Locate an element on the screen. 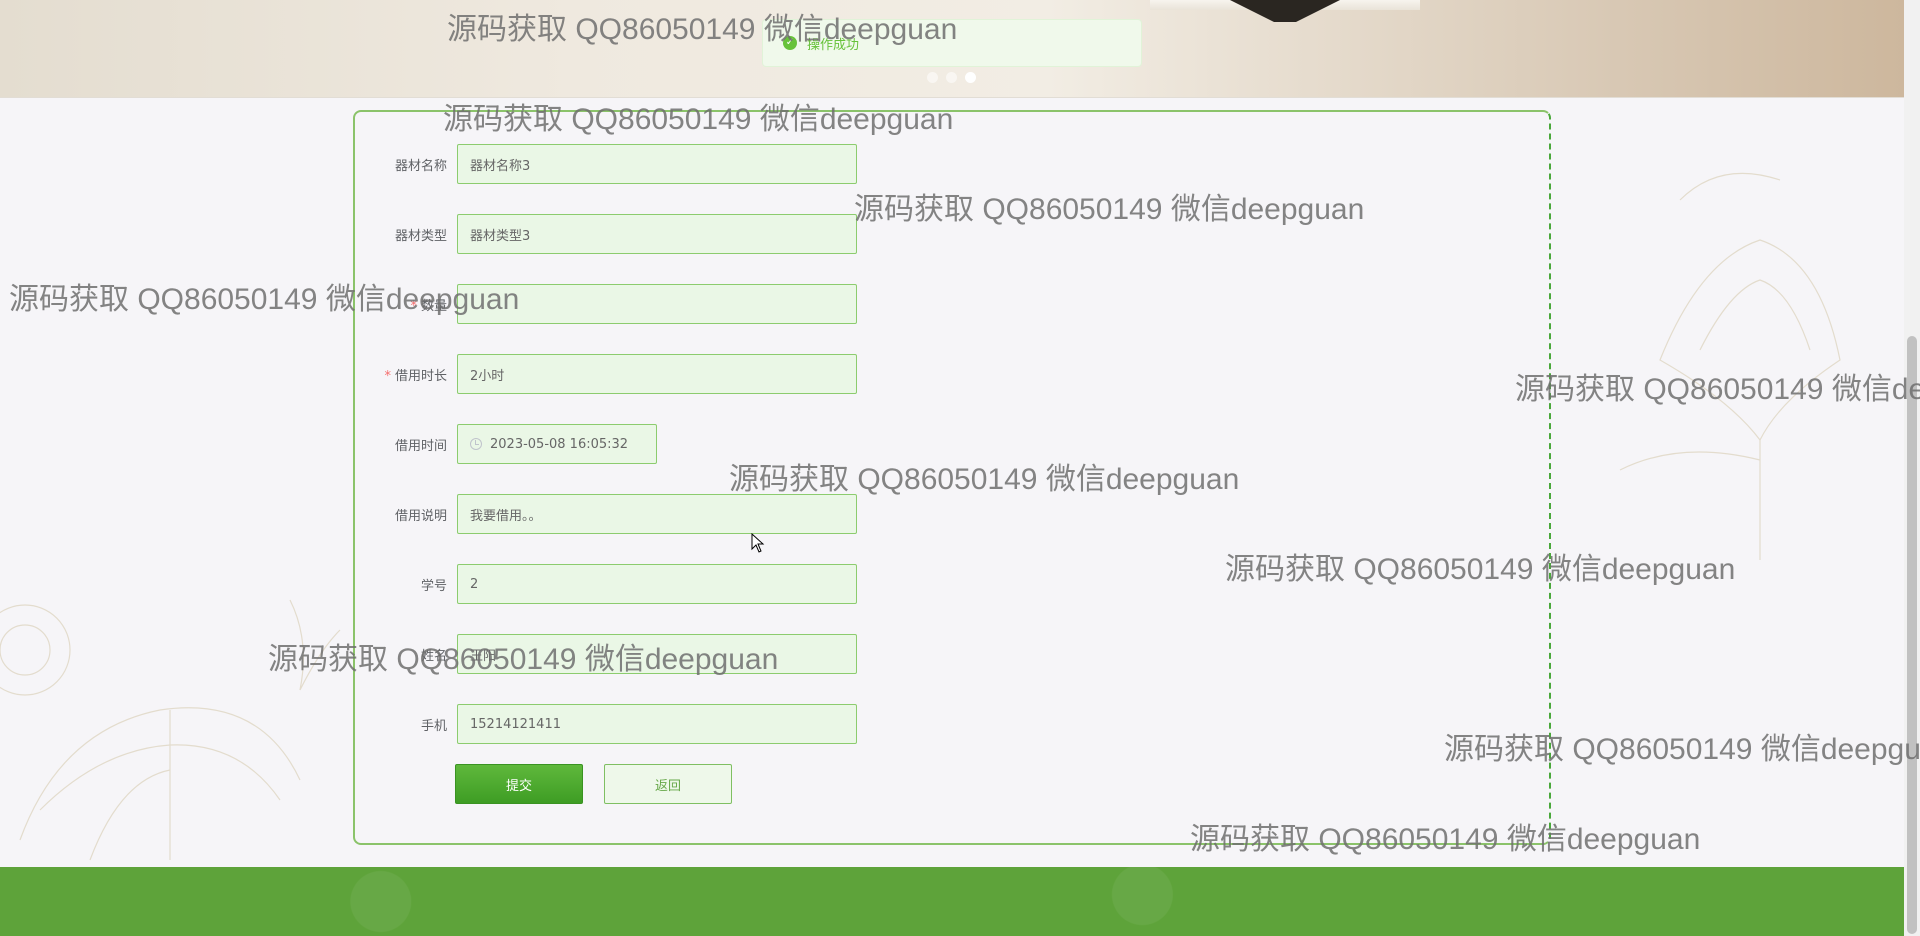 The height and width of the screenshot is (936, 1920). lotus-decoration-left is located at coordinates (170, 730).